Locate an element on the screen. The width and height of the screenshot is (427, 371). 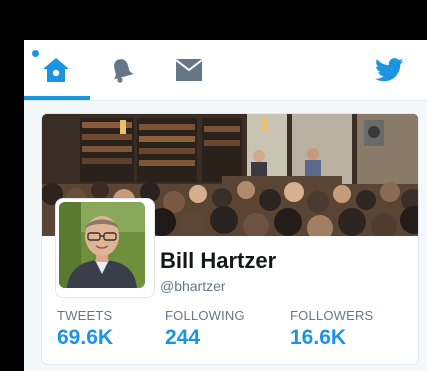
stat-followers-value: 16.6K is located at coordinates (318, 337).